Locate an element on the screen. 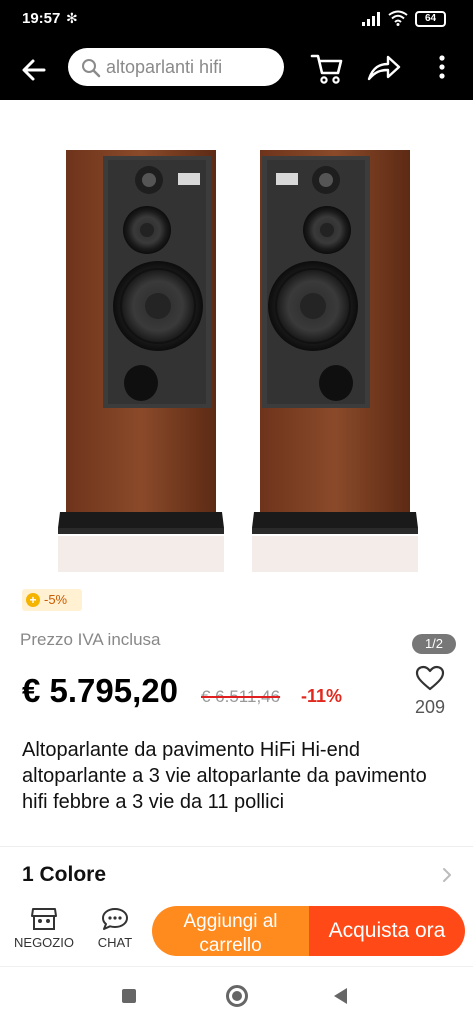 The height and width of the screenshot is (1024, 473). coupon-badge: + -5% is located at coordinates (52, 600).